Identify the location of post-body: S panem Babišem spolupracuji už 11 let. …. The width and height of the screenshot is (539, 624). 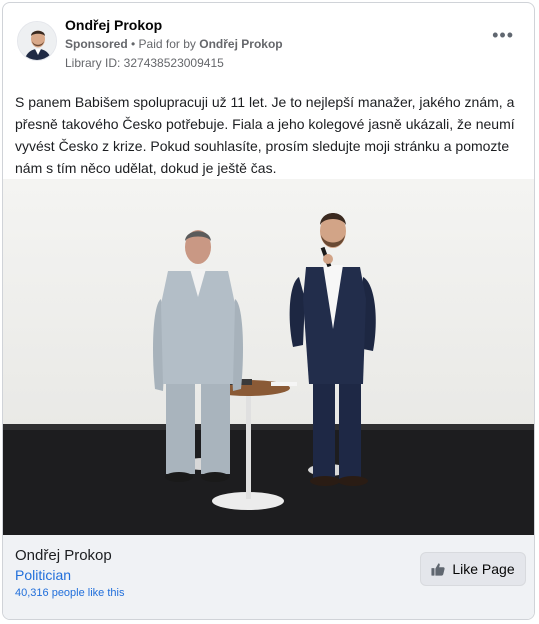
(265, 135).